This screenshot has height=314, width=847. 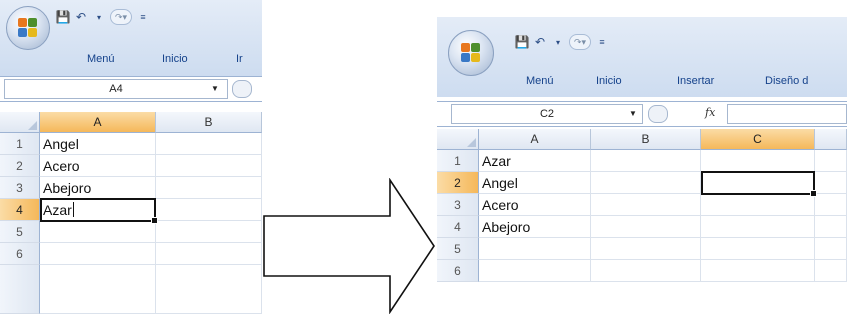 I want to click on cell-d3, so click(x=831, y=205).